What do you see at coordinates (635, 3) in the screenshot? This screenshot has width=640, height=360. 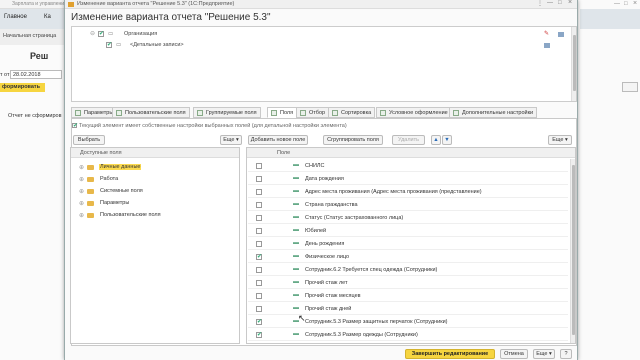 I see `close-icon: ×` at bounding box center [635, 3].